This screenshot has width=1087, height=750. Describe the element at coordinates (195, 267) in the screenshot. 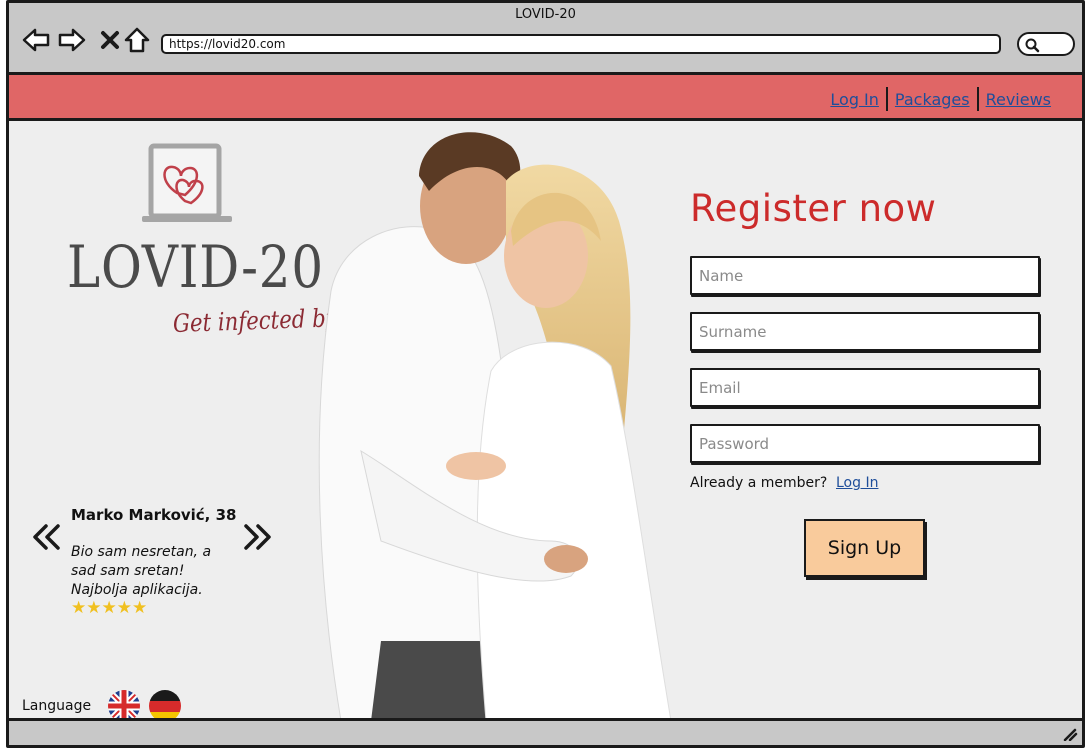

I see `logo-title: LOVID-20` at that location.